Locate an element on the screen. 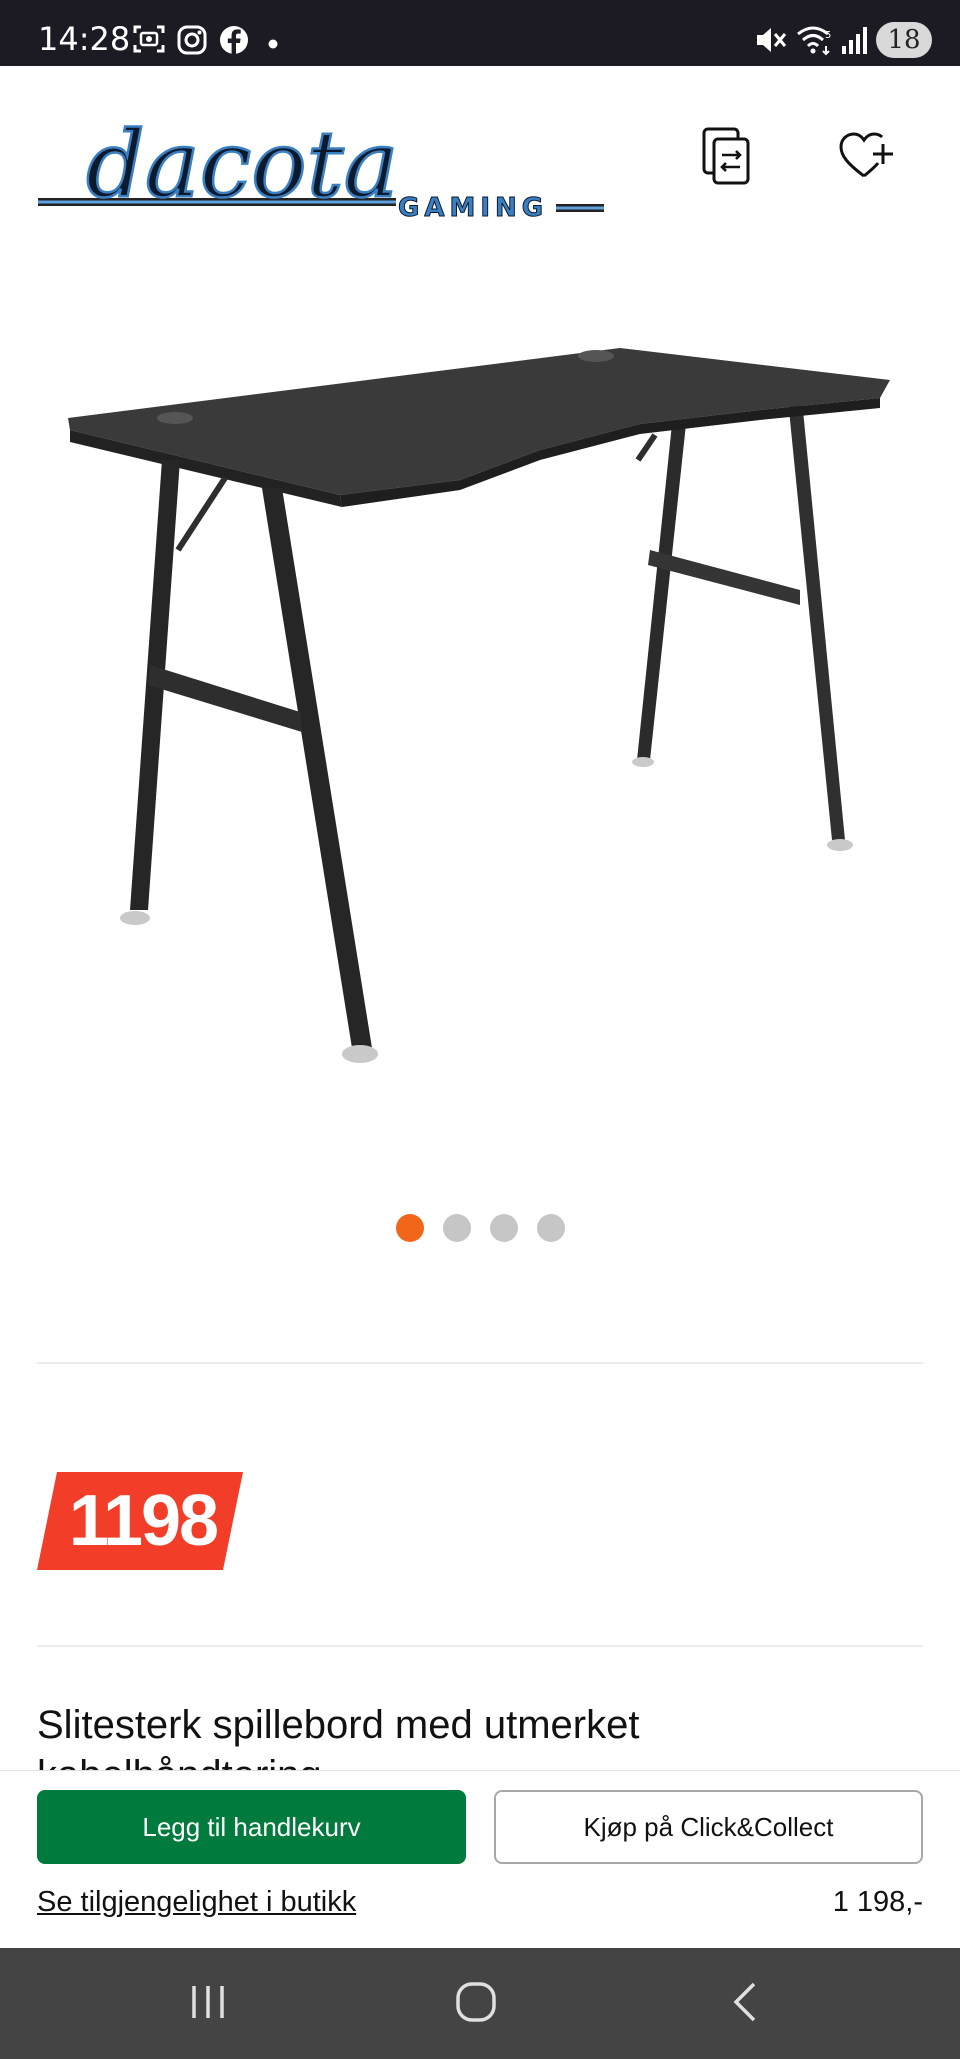  header: dacota GAMING is located at coordinates (480, 151).